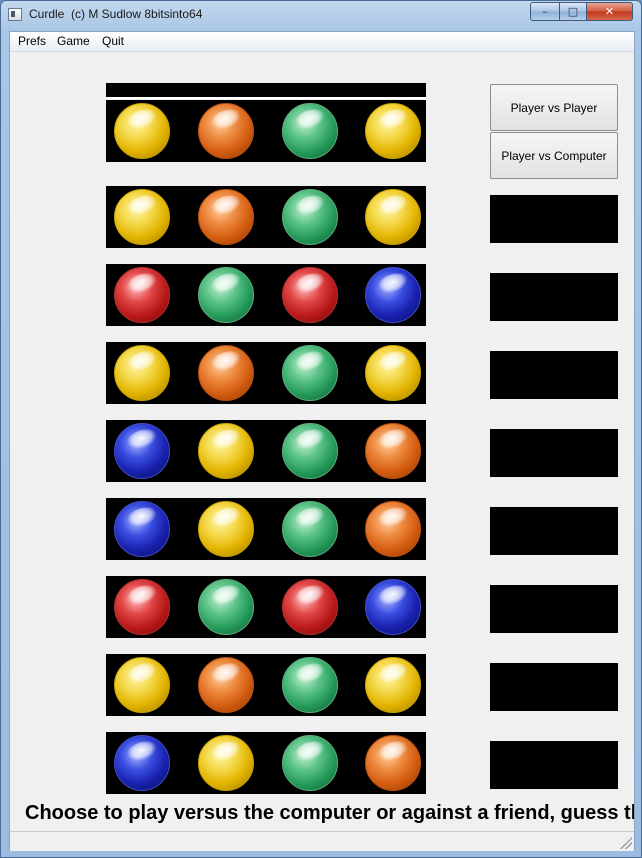 Image resolution: width=642 pixels, height=858 pixels. What do you see at coordinates (322, 841) in the screenshot?
I see `status-bar` at bounding box center [322, 841].